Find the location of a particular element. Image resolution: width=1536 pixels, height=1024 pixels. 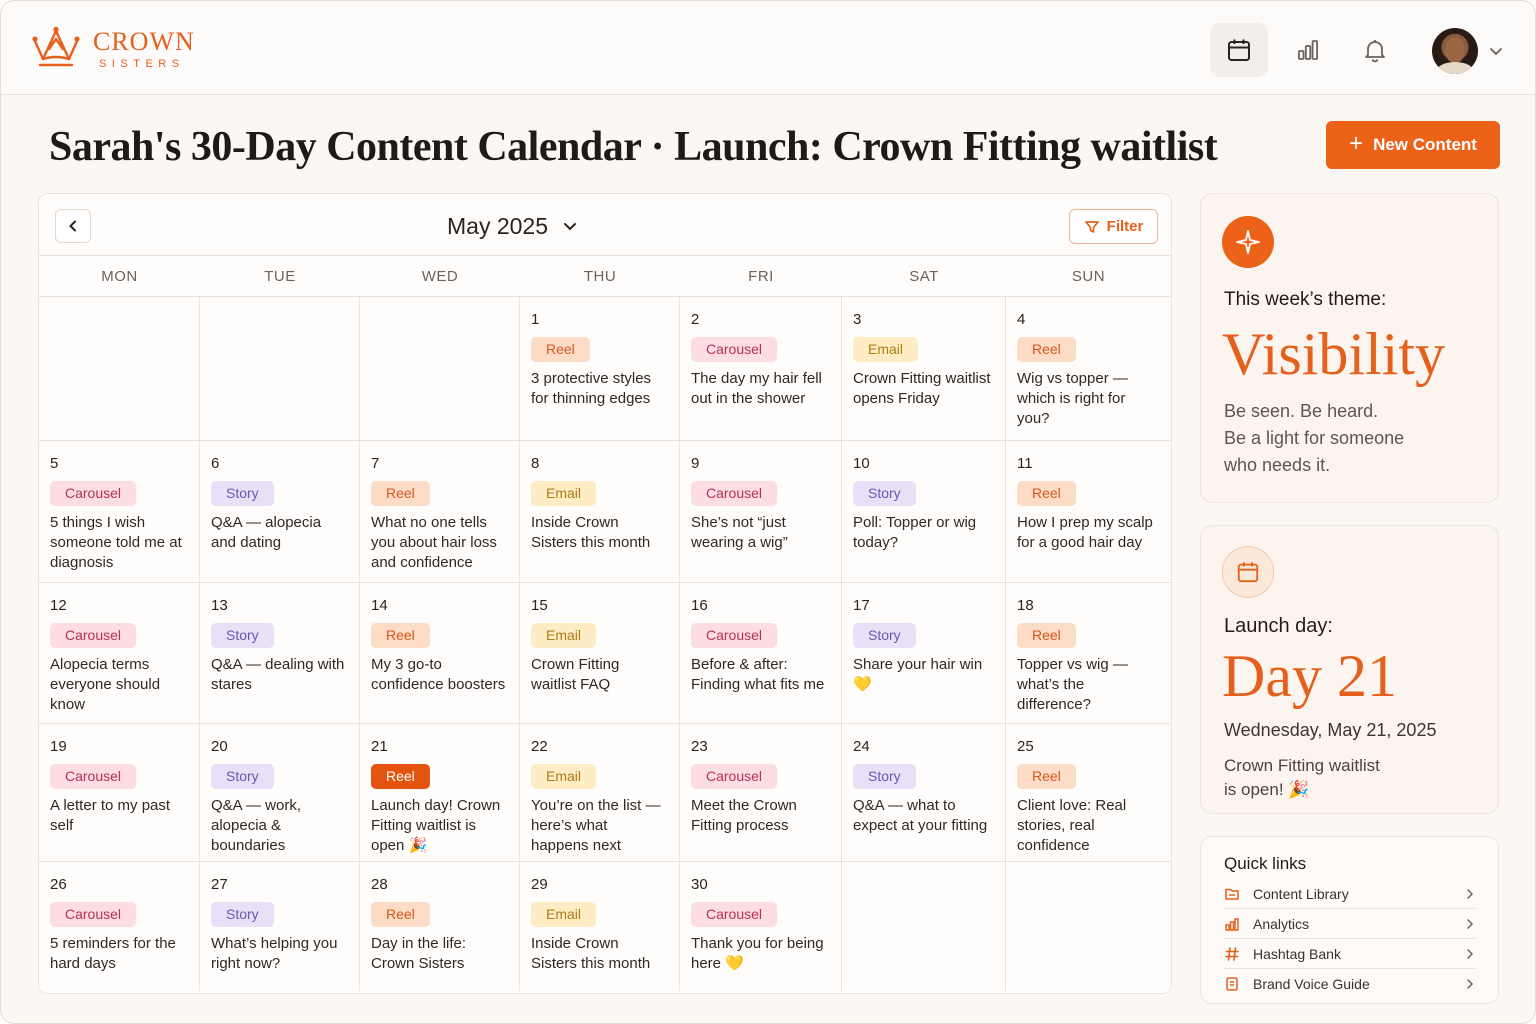

post-title: Crown Fitting waitlist opens Friday is located at coordinates (923, 389).